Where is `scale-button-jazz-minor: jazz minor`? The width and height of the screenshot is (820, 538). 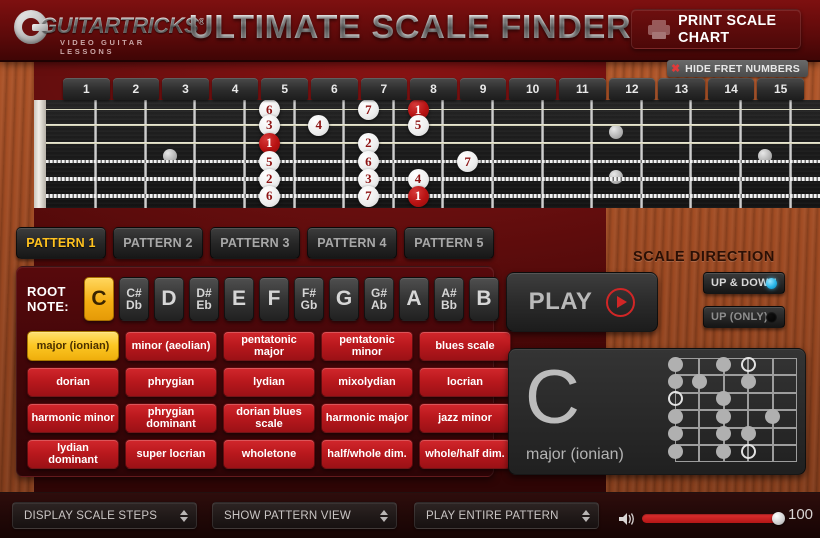
scale-button-jazz-minor: jazz minor is located at coordinates (465, 418).